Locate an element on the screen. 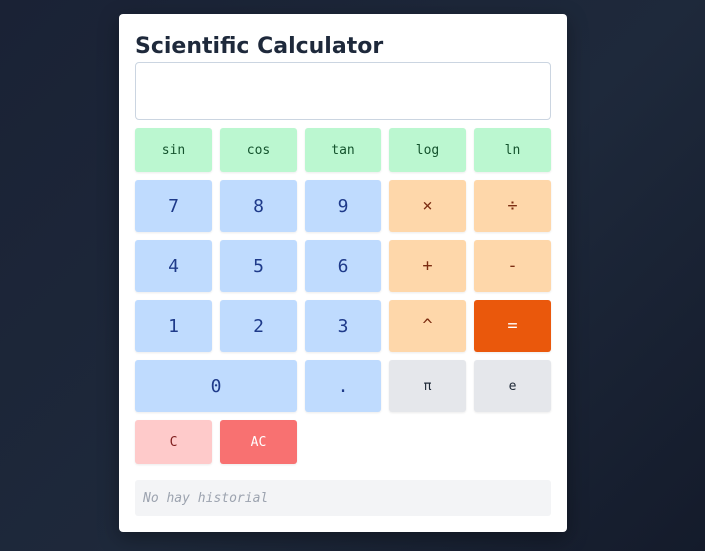  calculator-display is located at coordinates (343, 91).